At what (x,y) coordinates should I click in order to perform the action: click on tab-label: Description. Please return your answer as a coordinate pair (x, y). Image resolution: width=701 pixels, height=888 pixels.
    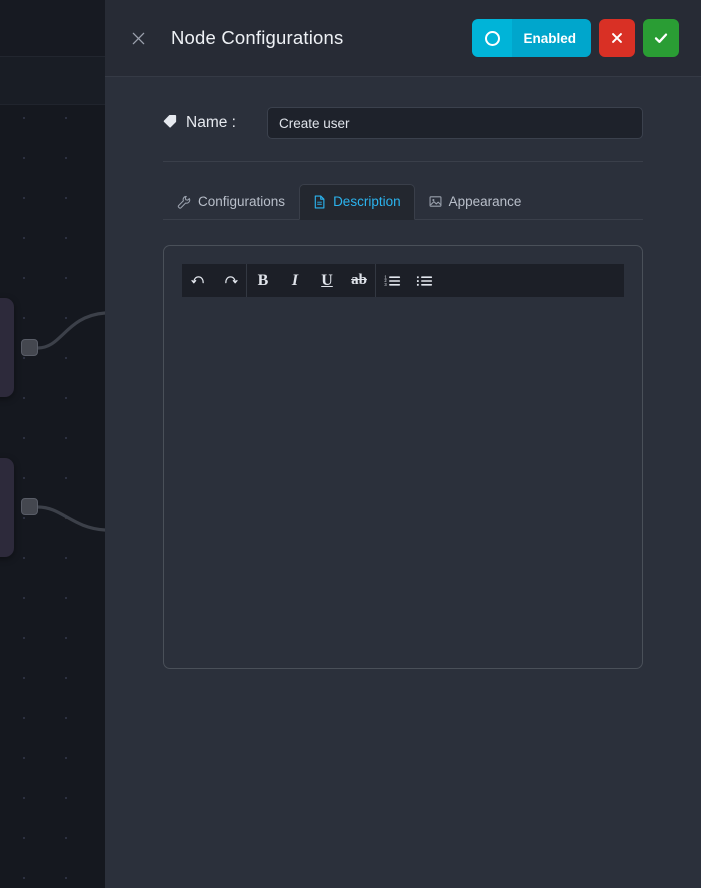
    Looking at the image, I should click on (367, 201).